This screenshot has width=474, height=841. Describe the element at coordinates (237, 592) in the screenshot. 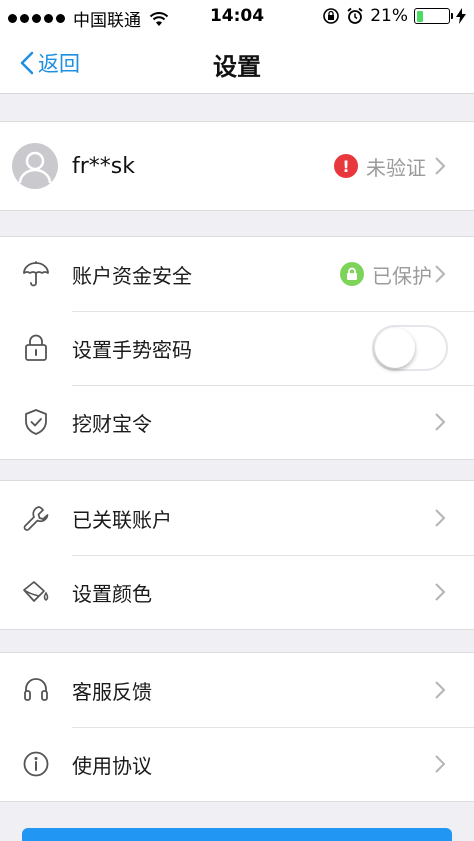

I see `set-color-row: 设置颜色` at that location.